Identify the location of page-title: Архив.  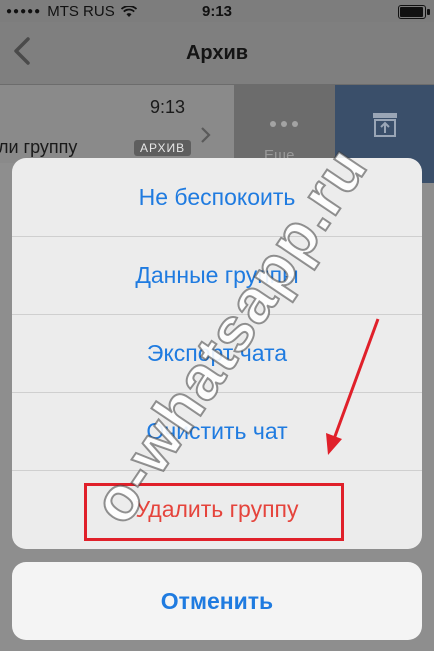
(217, 53).